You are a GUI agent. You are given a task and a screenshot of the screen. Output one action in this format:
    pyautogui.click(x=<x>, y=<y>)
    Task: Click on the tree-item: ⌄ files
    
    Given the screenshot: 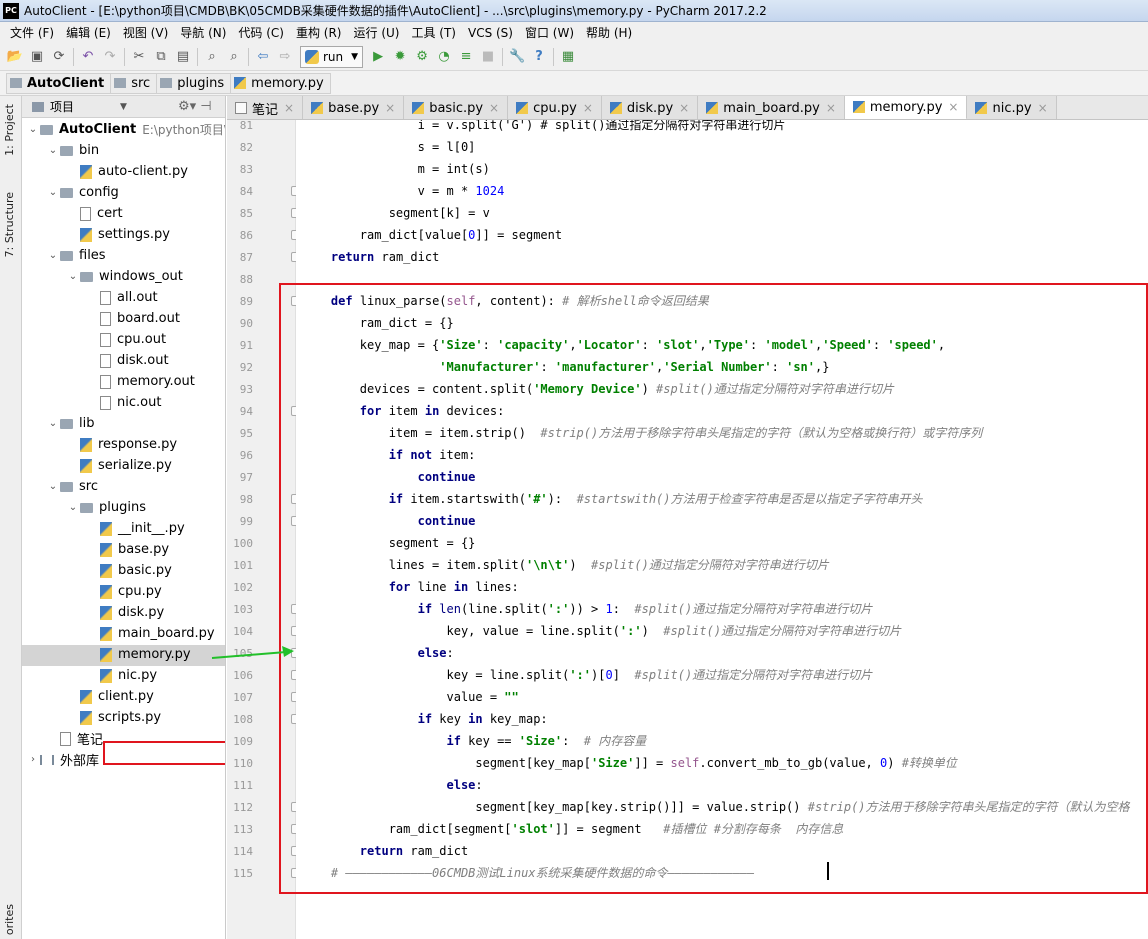 What is the action you would take?
    pyautogui.click(x=76, y=255)
    